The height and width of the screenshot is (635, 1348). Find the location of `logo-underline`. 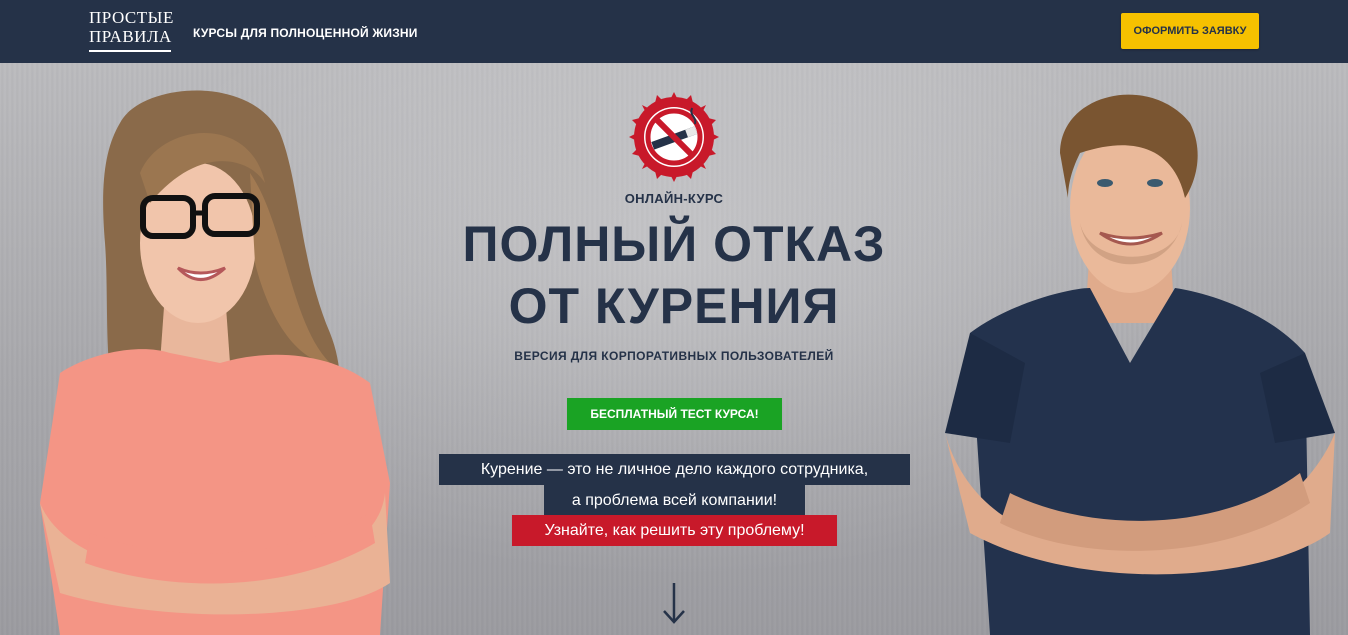

logo-underline is located at coordinates (130, 51).